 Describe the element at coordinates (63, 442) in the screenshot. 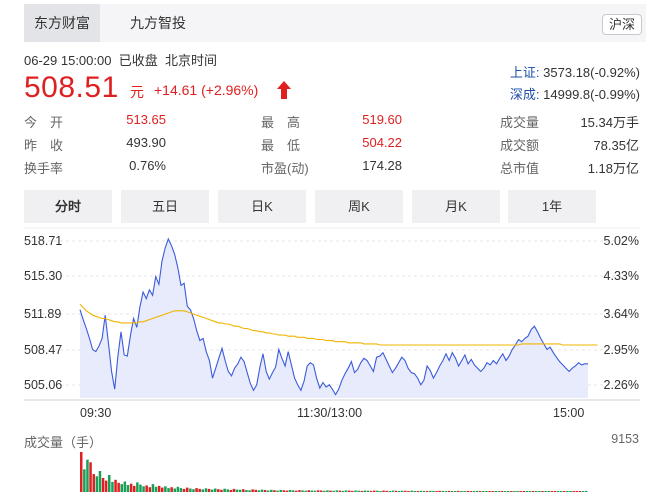

I see `volume-label: 成交量（手）` at that location.